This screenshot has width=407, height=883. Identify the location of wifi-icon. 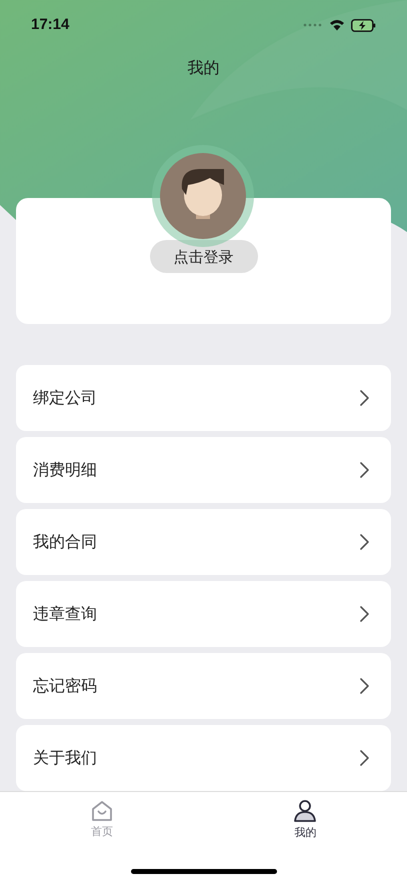
(337, 25).